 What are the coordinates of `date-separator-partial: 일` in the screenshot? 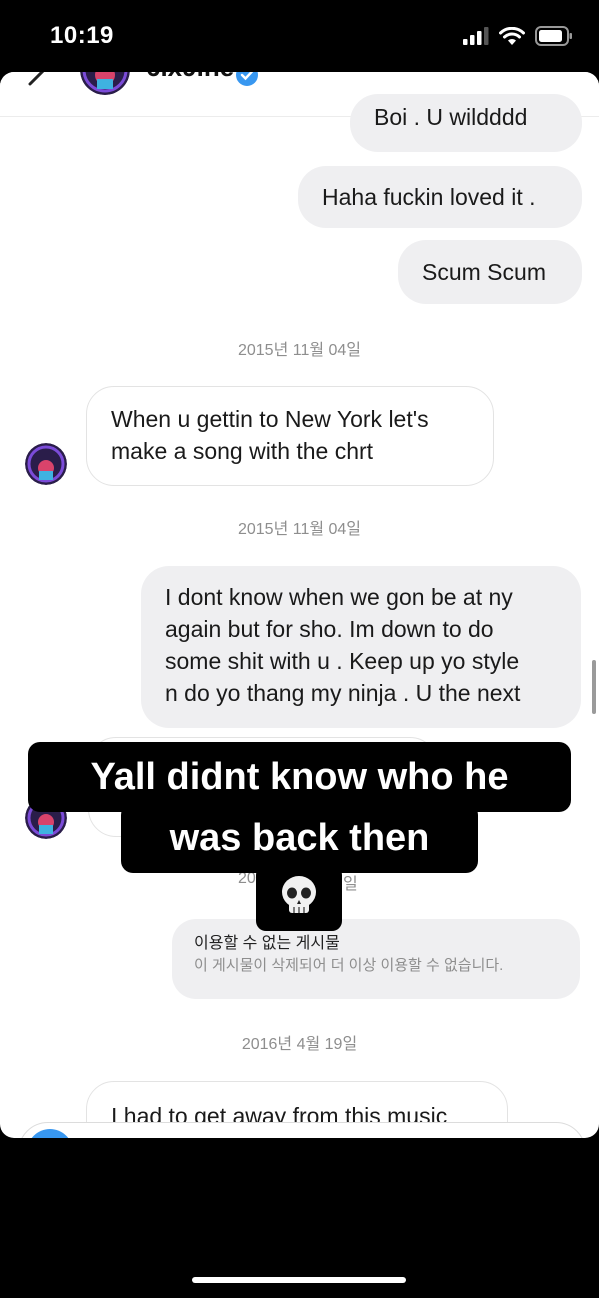 It's located at (350, 884).